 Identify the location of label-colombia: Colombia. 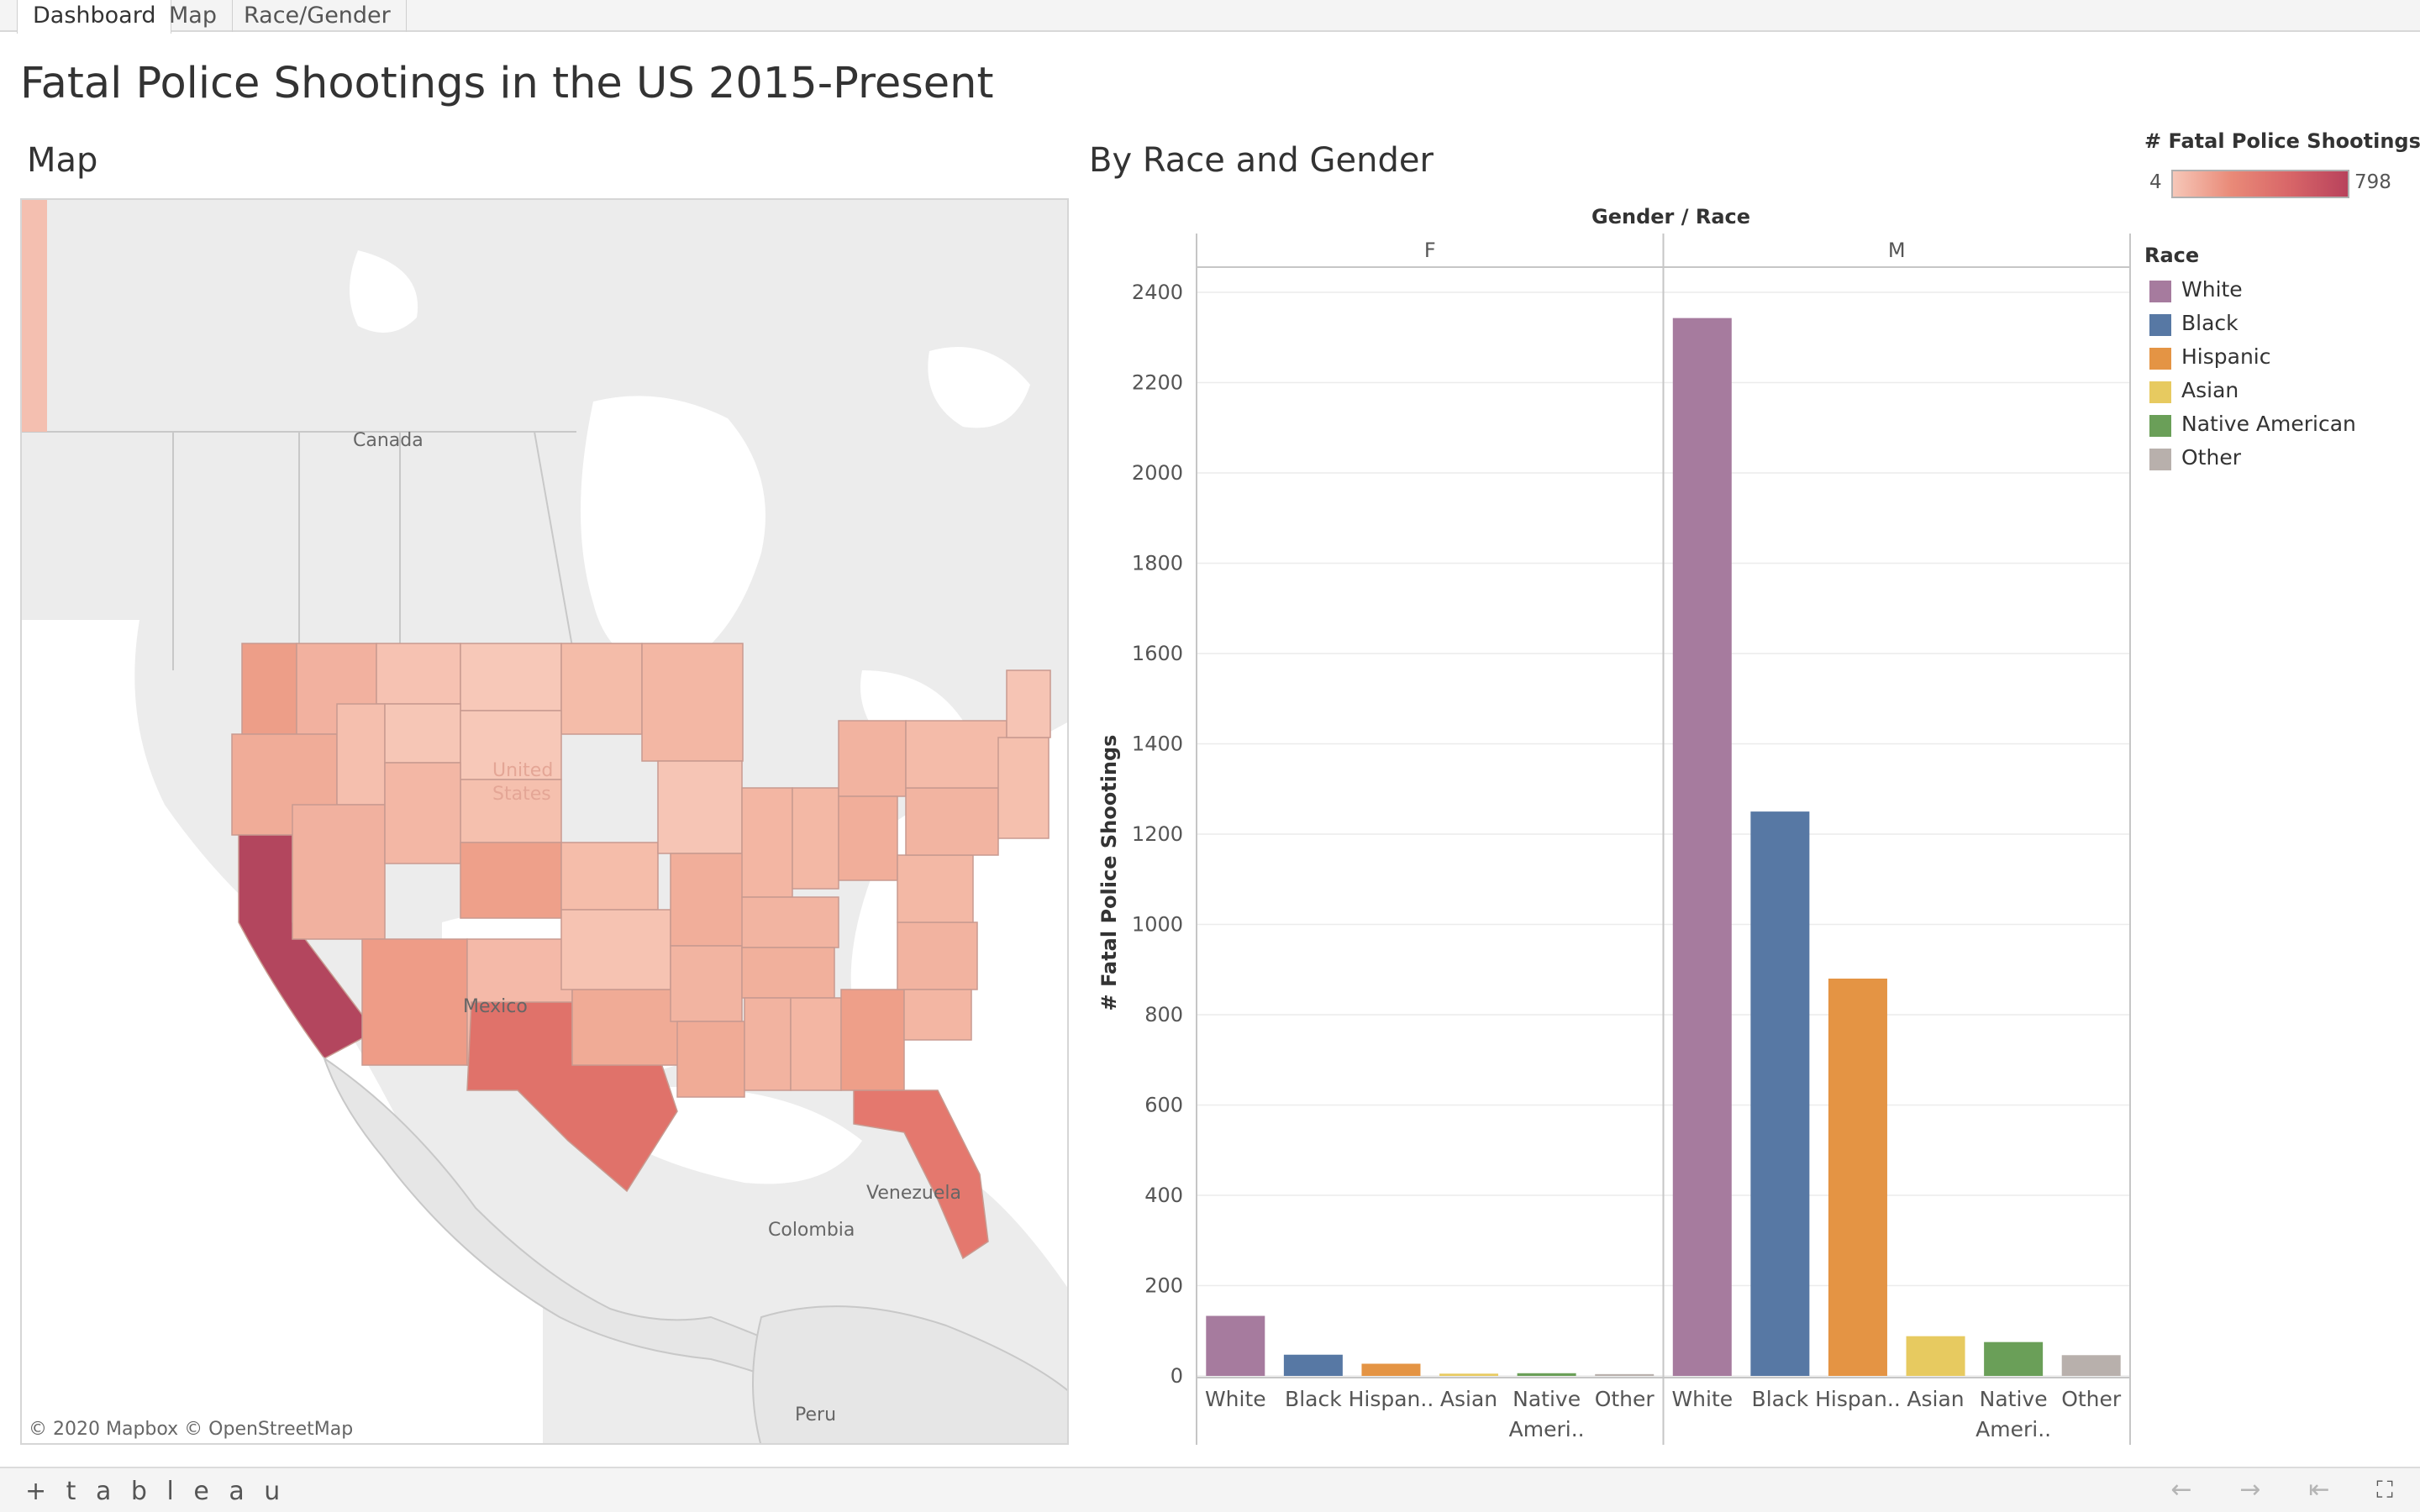
(811, 1230).